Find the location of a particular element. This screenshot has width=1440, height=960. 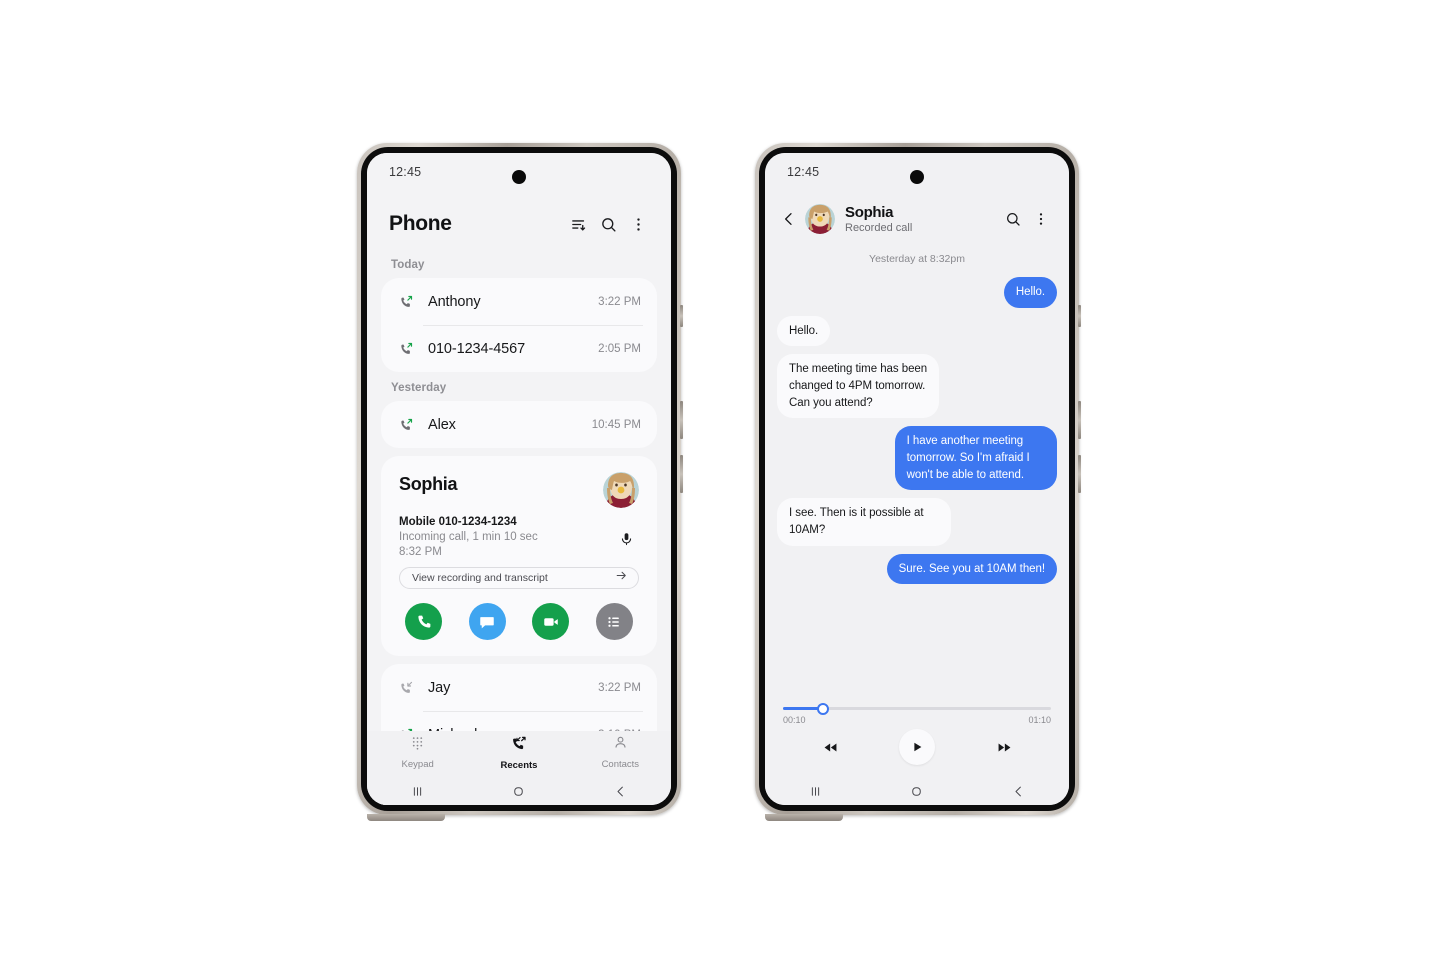

call-incoming-icon is located at coordinates (410, 687).